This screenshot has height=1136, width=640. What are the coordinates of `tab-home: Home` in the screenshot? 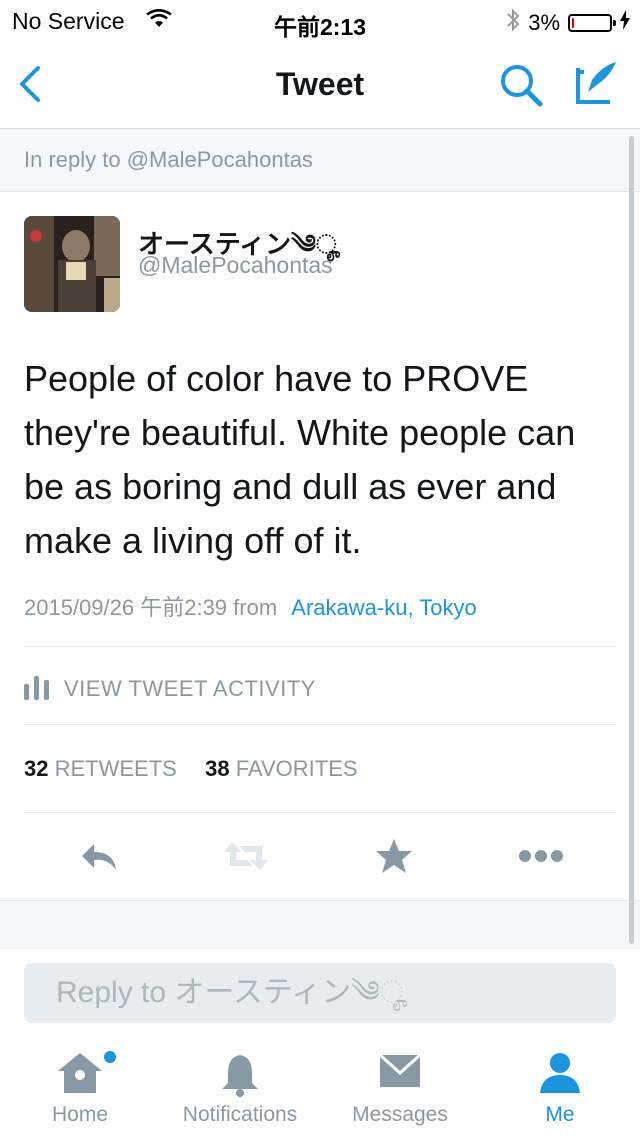 It's located at (80, 1086).